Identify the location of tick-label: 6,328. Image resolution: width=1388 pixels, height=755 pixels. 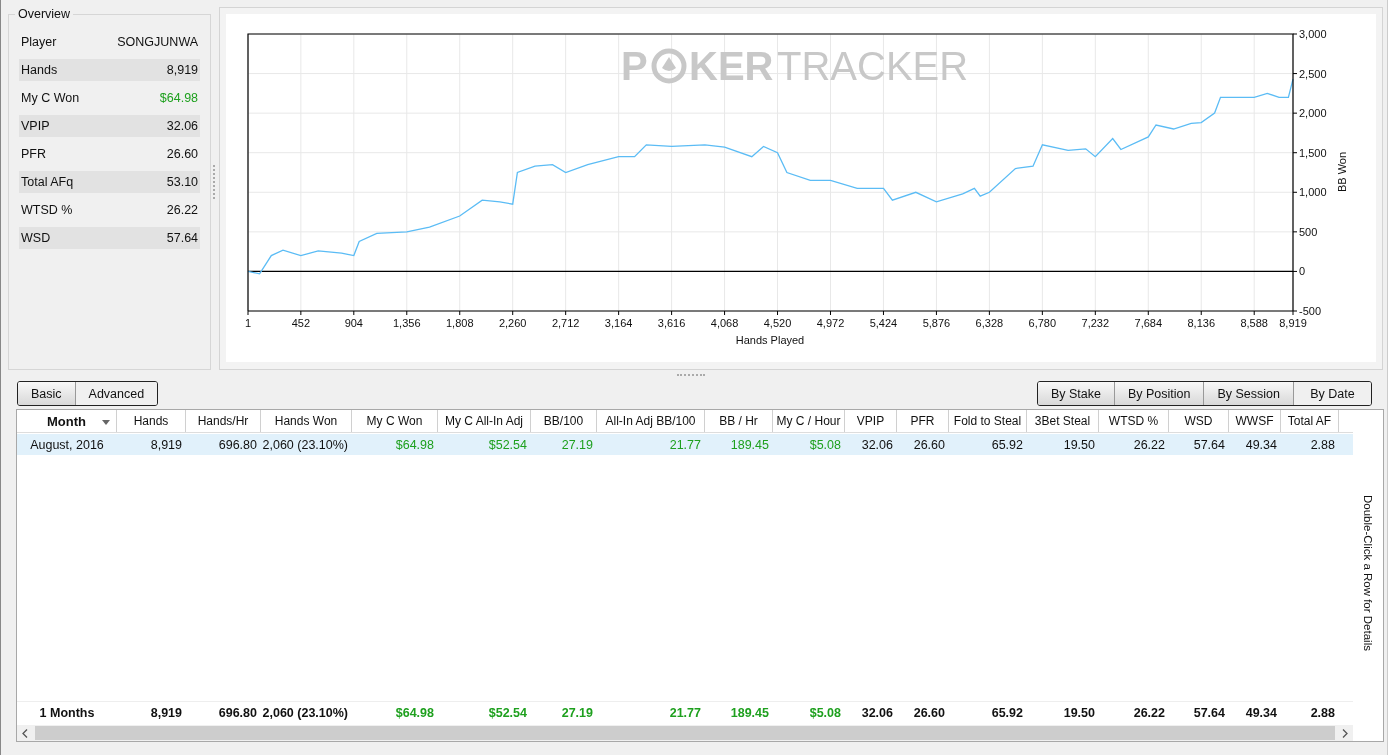
(989, 323).